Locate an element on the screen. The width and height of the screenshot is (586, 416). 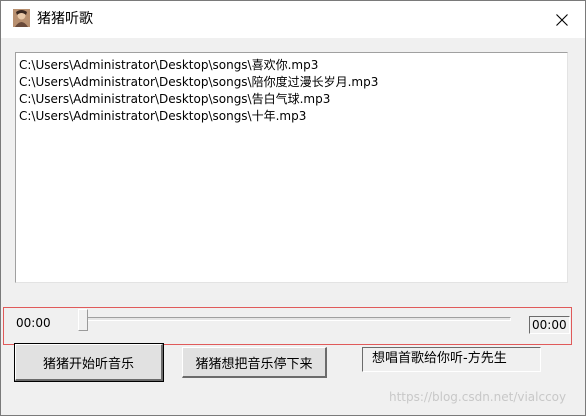
player-highlight-frame is located at coordinates (287, 326).